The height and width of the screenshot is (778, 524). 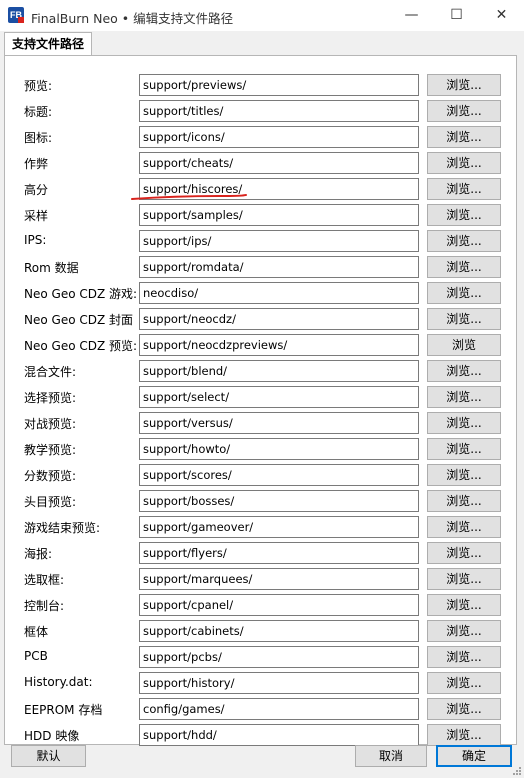 What do you see at coordinates (464, 345) in the screenshot?
I see `browse-button: 浏览` at bounding box center [464, 345].